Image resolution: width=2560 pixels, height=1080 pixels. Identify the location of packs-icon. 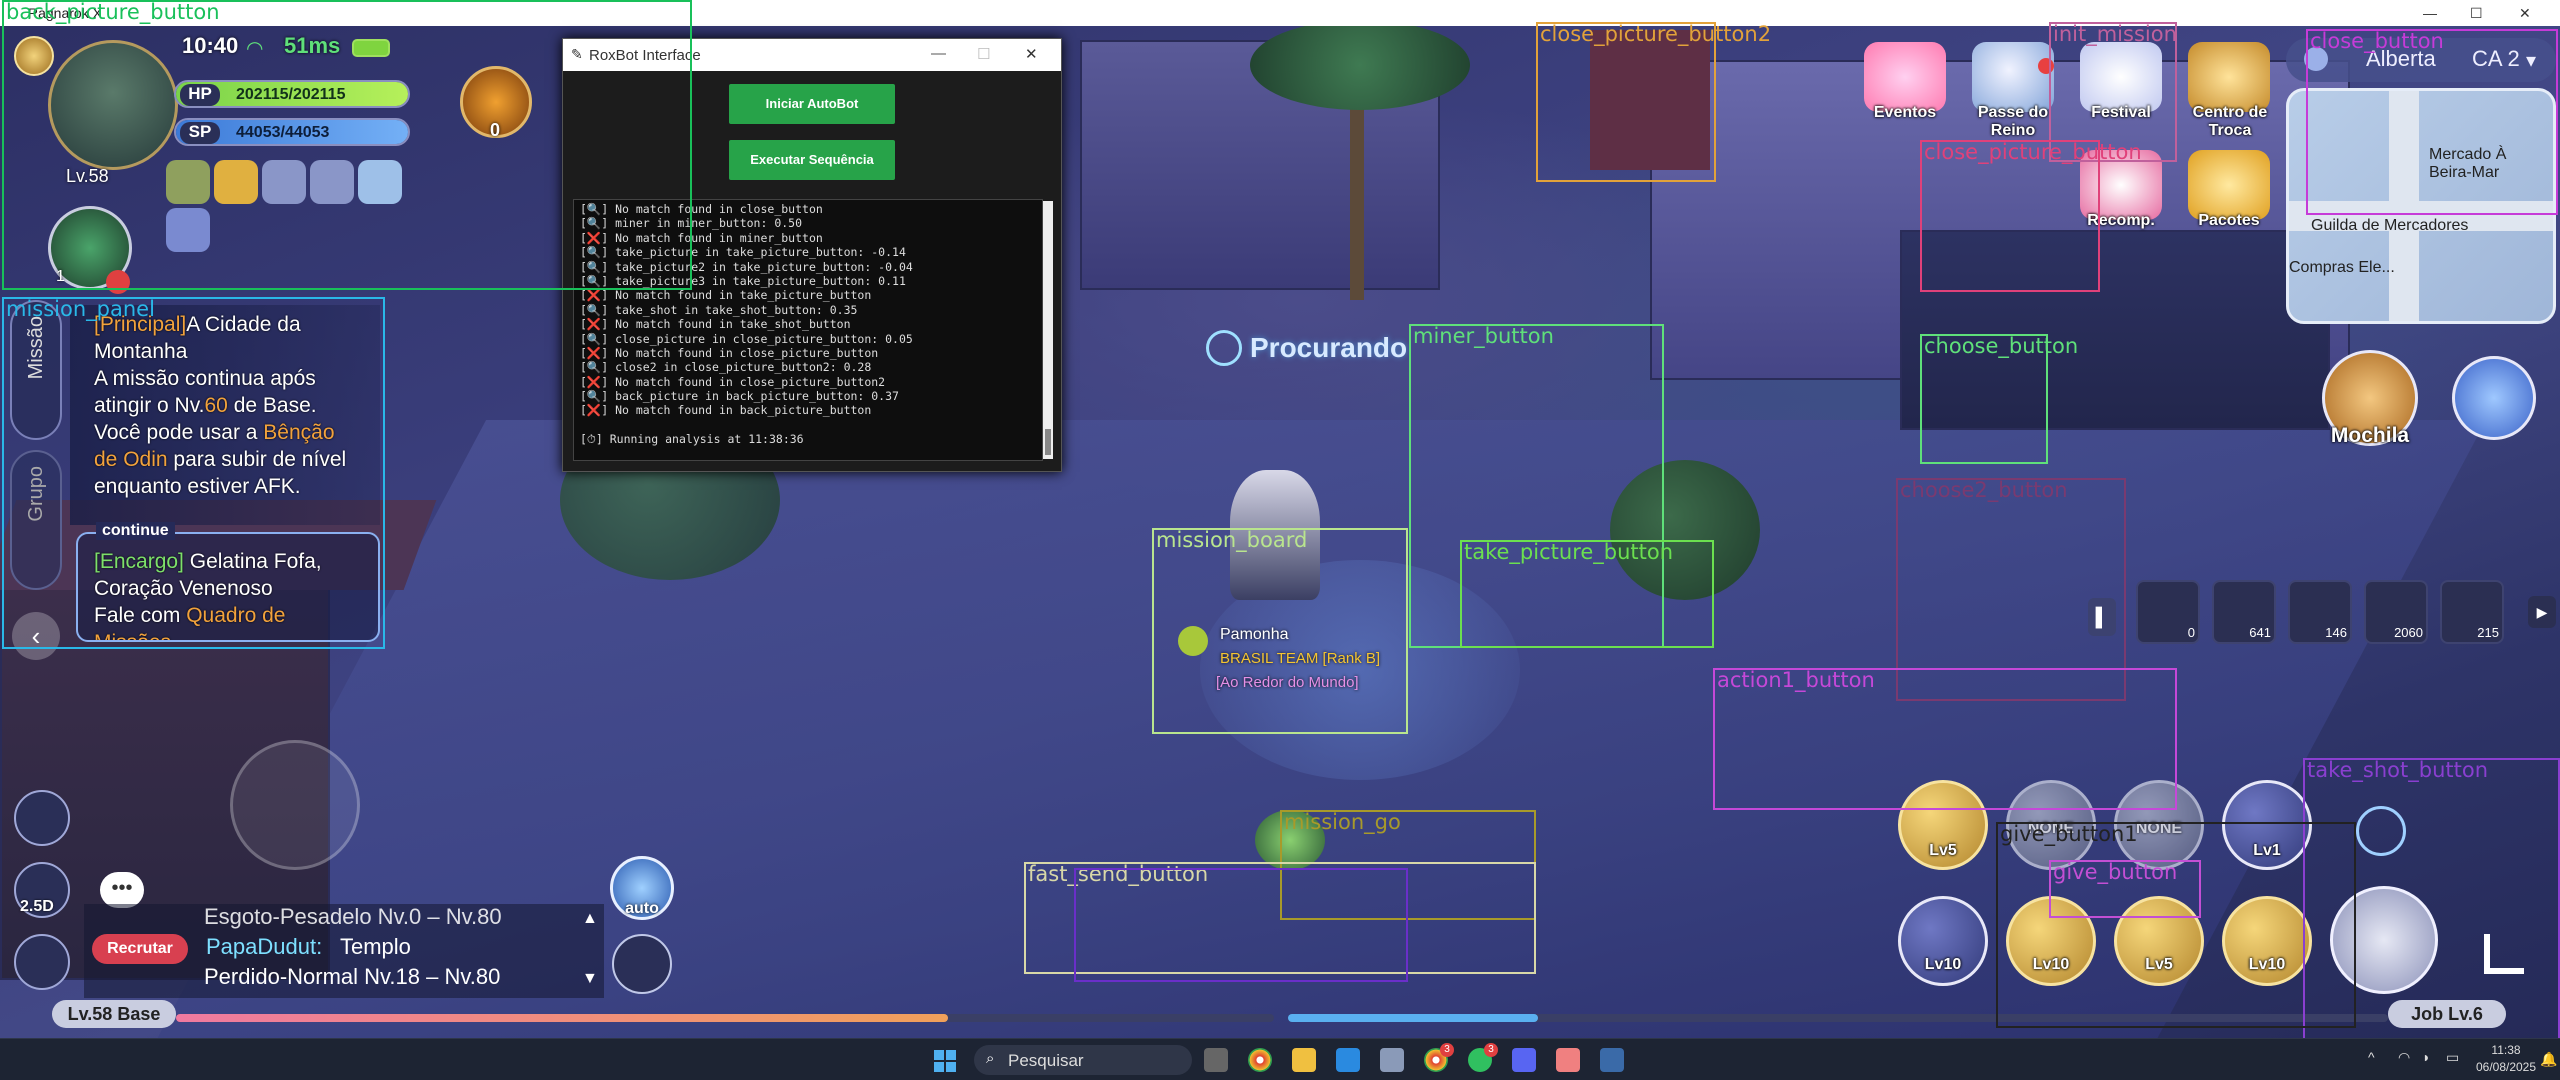
(2229, 185).